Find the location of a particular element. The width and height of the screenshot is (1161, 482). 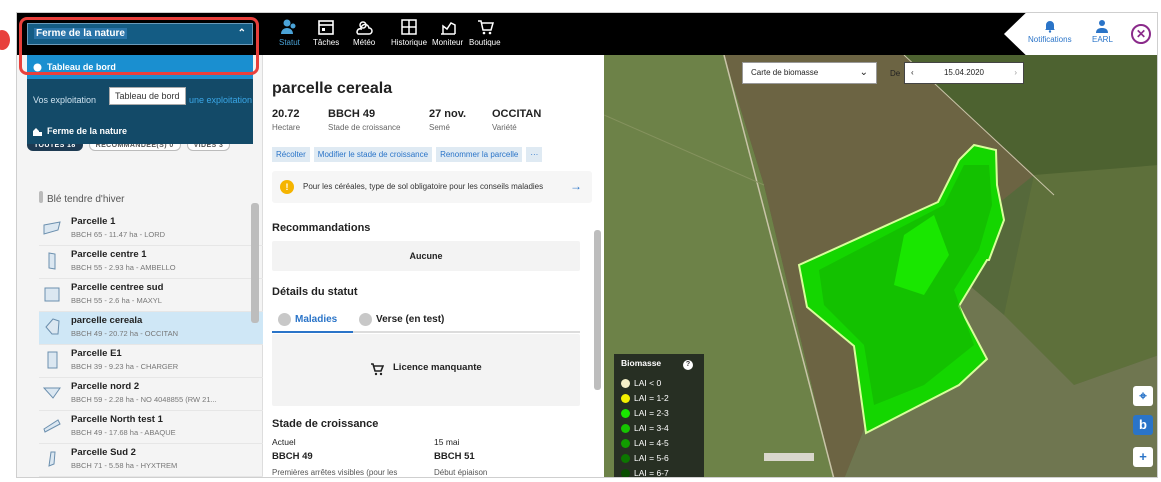

parcel-row: Parcelle 1 BBCH 65 - 11.47 ha - LORD is located at coordinates (152, 229).